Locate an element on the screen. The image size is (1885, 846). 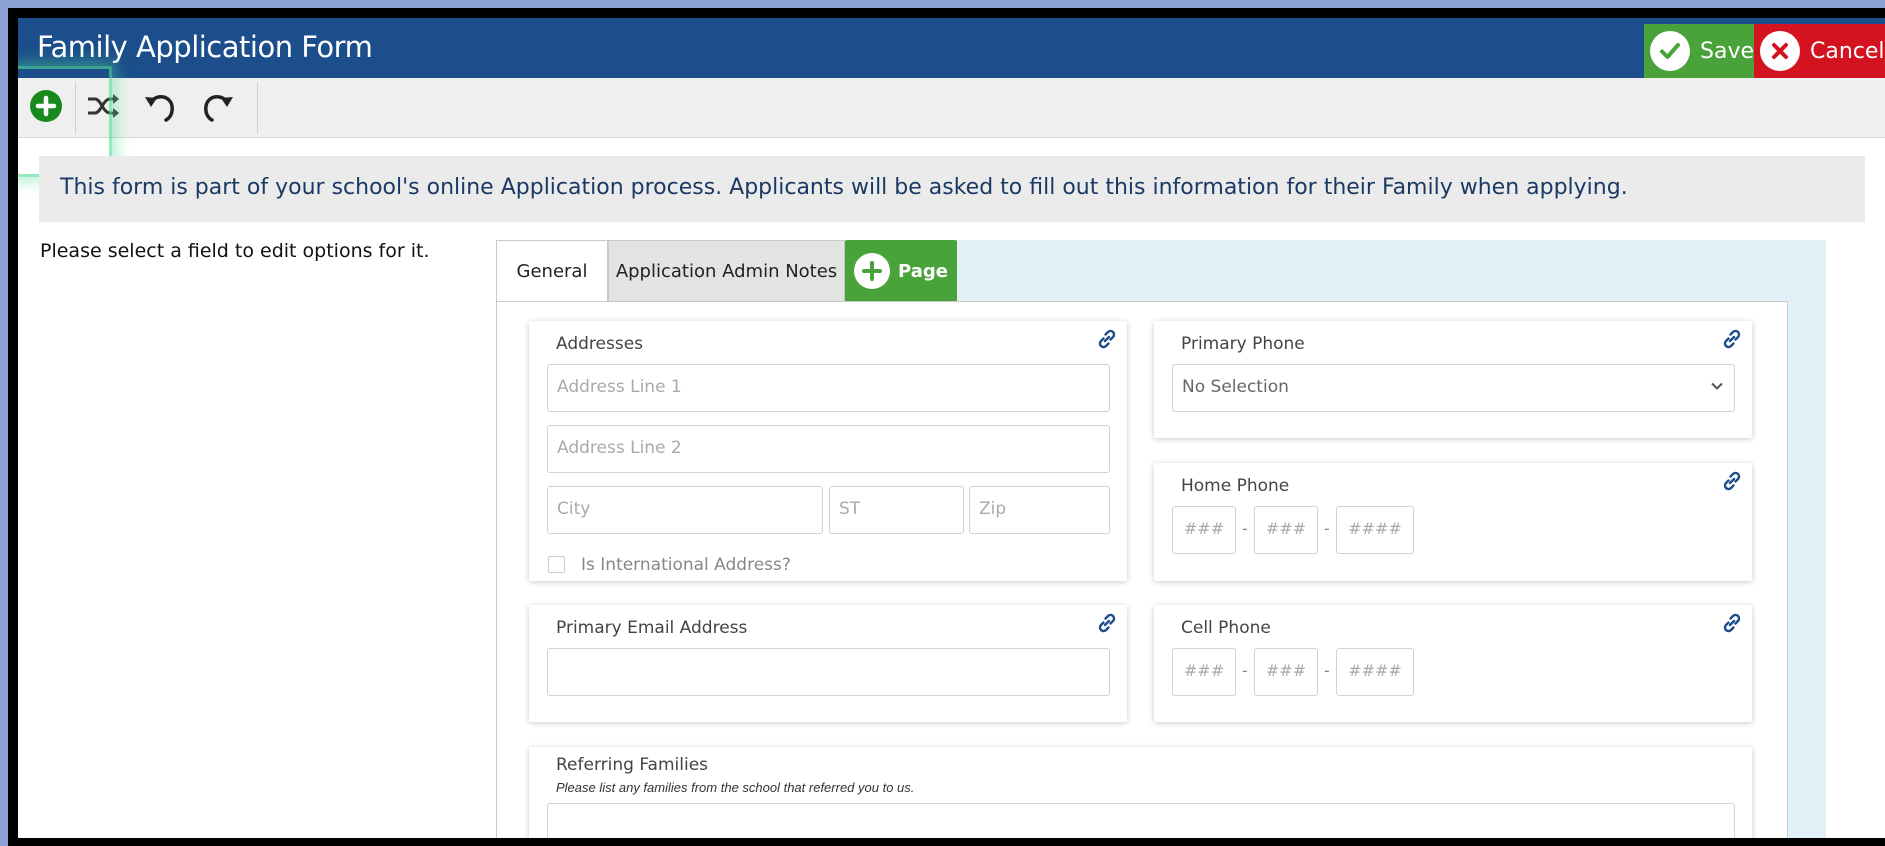
cell-phone-line-input: #### is located at coordinates (1375, 672).